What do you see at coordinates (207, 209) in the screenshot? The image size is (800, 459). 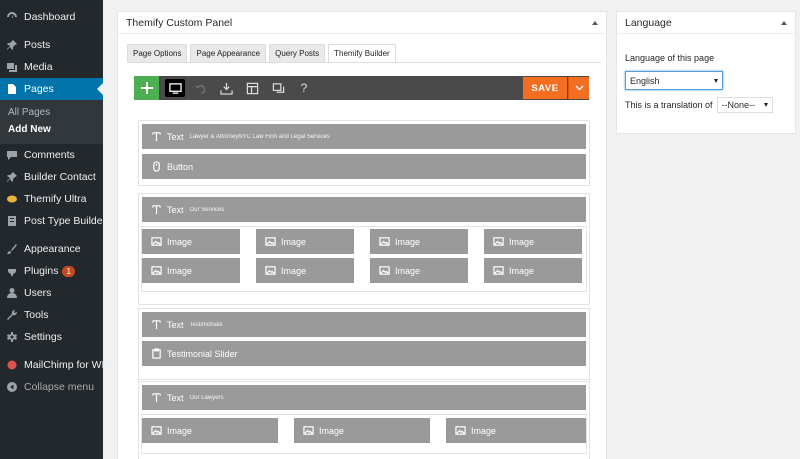 I see `module-subtitle: Our Services` at bounding box center [207, 209].